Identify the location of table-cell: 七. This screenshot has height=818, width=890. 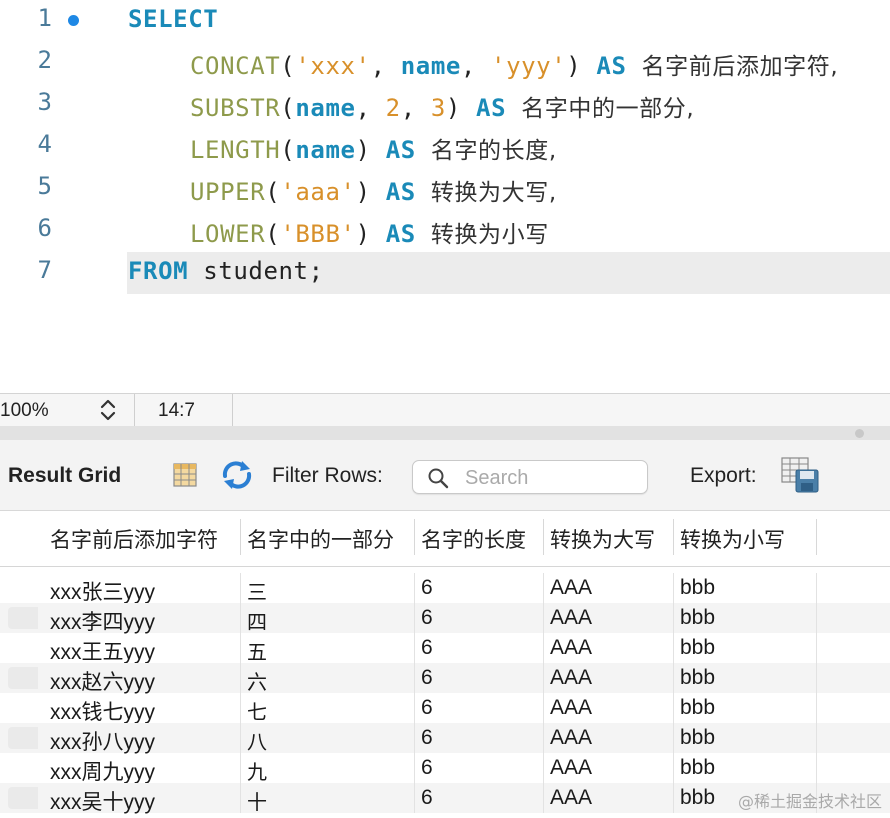
(257, 710).